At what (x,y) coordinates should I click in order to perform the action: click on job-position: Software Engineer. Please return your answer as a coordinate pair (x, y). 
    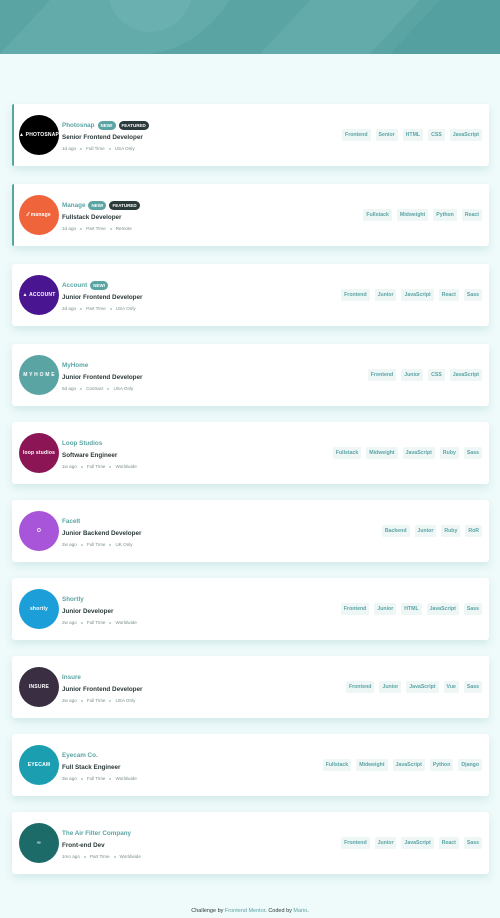
    Looking at the image, I should click on (99, 455).